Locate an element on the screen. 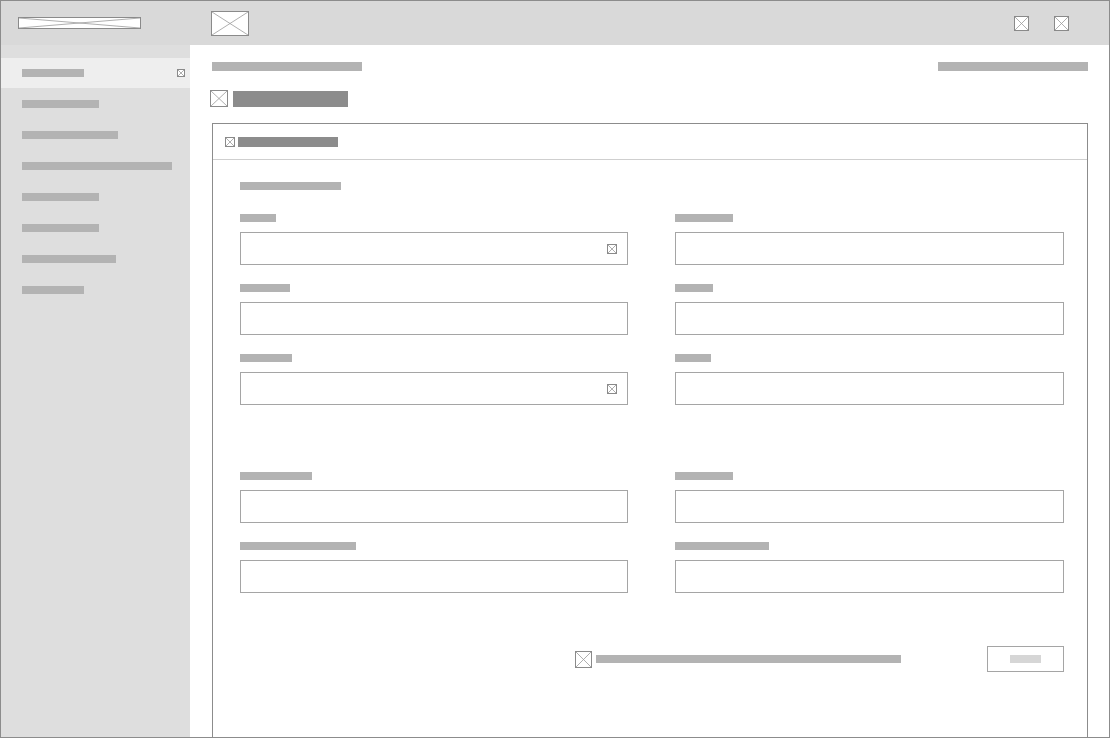  logo-image-icon is located at coordinates (79, 23).